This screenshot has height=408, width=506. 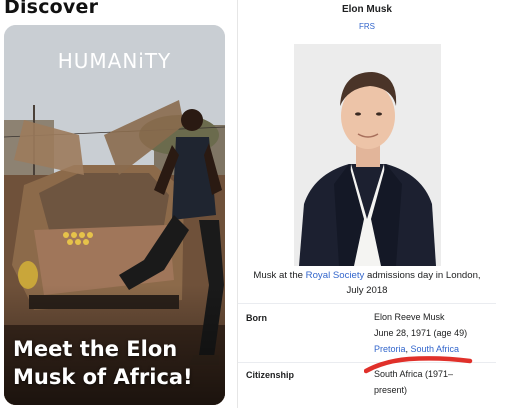 I want to click on south-africa-link: South Africa, so click(x=435, y=349).